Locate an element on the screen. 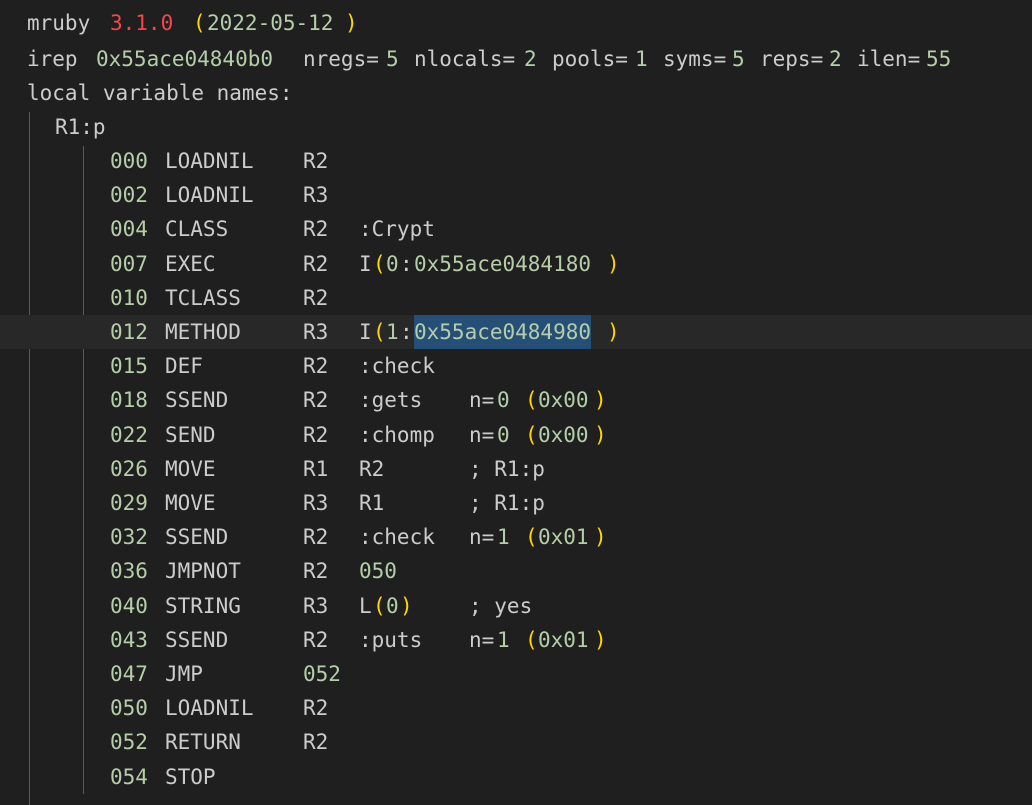  argc-label: n= is located at coordinates (482, 435).